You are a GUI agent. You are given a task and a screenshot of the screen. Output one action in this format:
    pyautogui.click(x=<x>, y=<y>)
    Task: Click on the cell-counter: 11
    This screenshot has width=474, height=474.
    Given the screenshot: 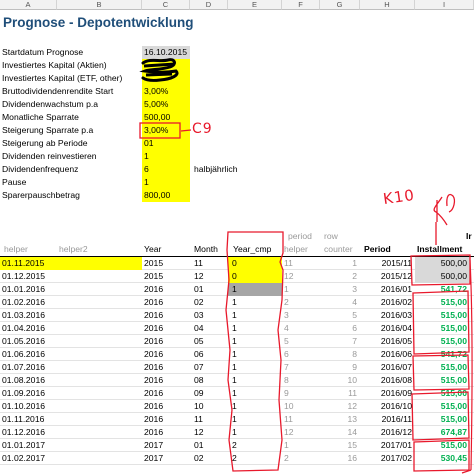 What is the action you would take?
    pyautogui.click(x=340, y=393)
    